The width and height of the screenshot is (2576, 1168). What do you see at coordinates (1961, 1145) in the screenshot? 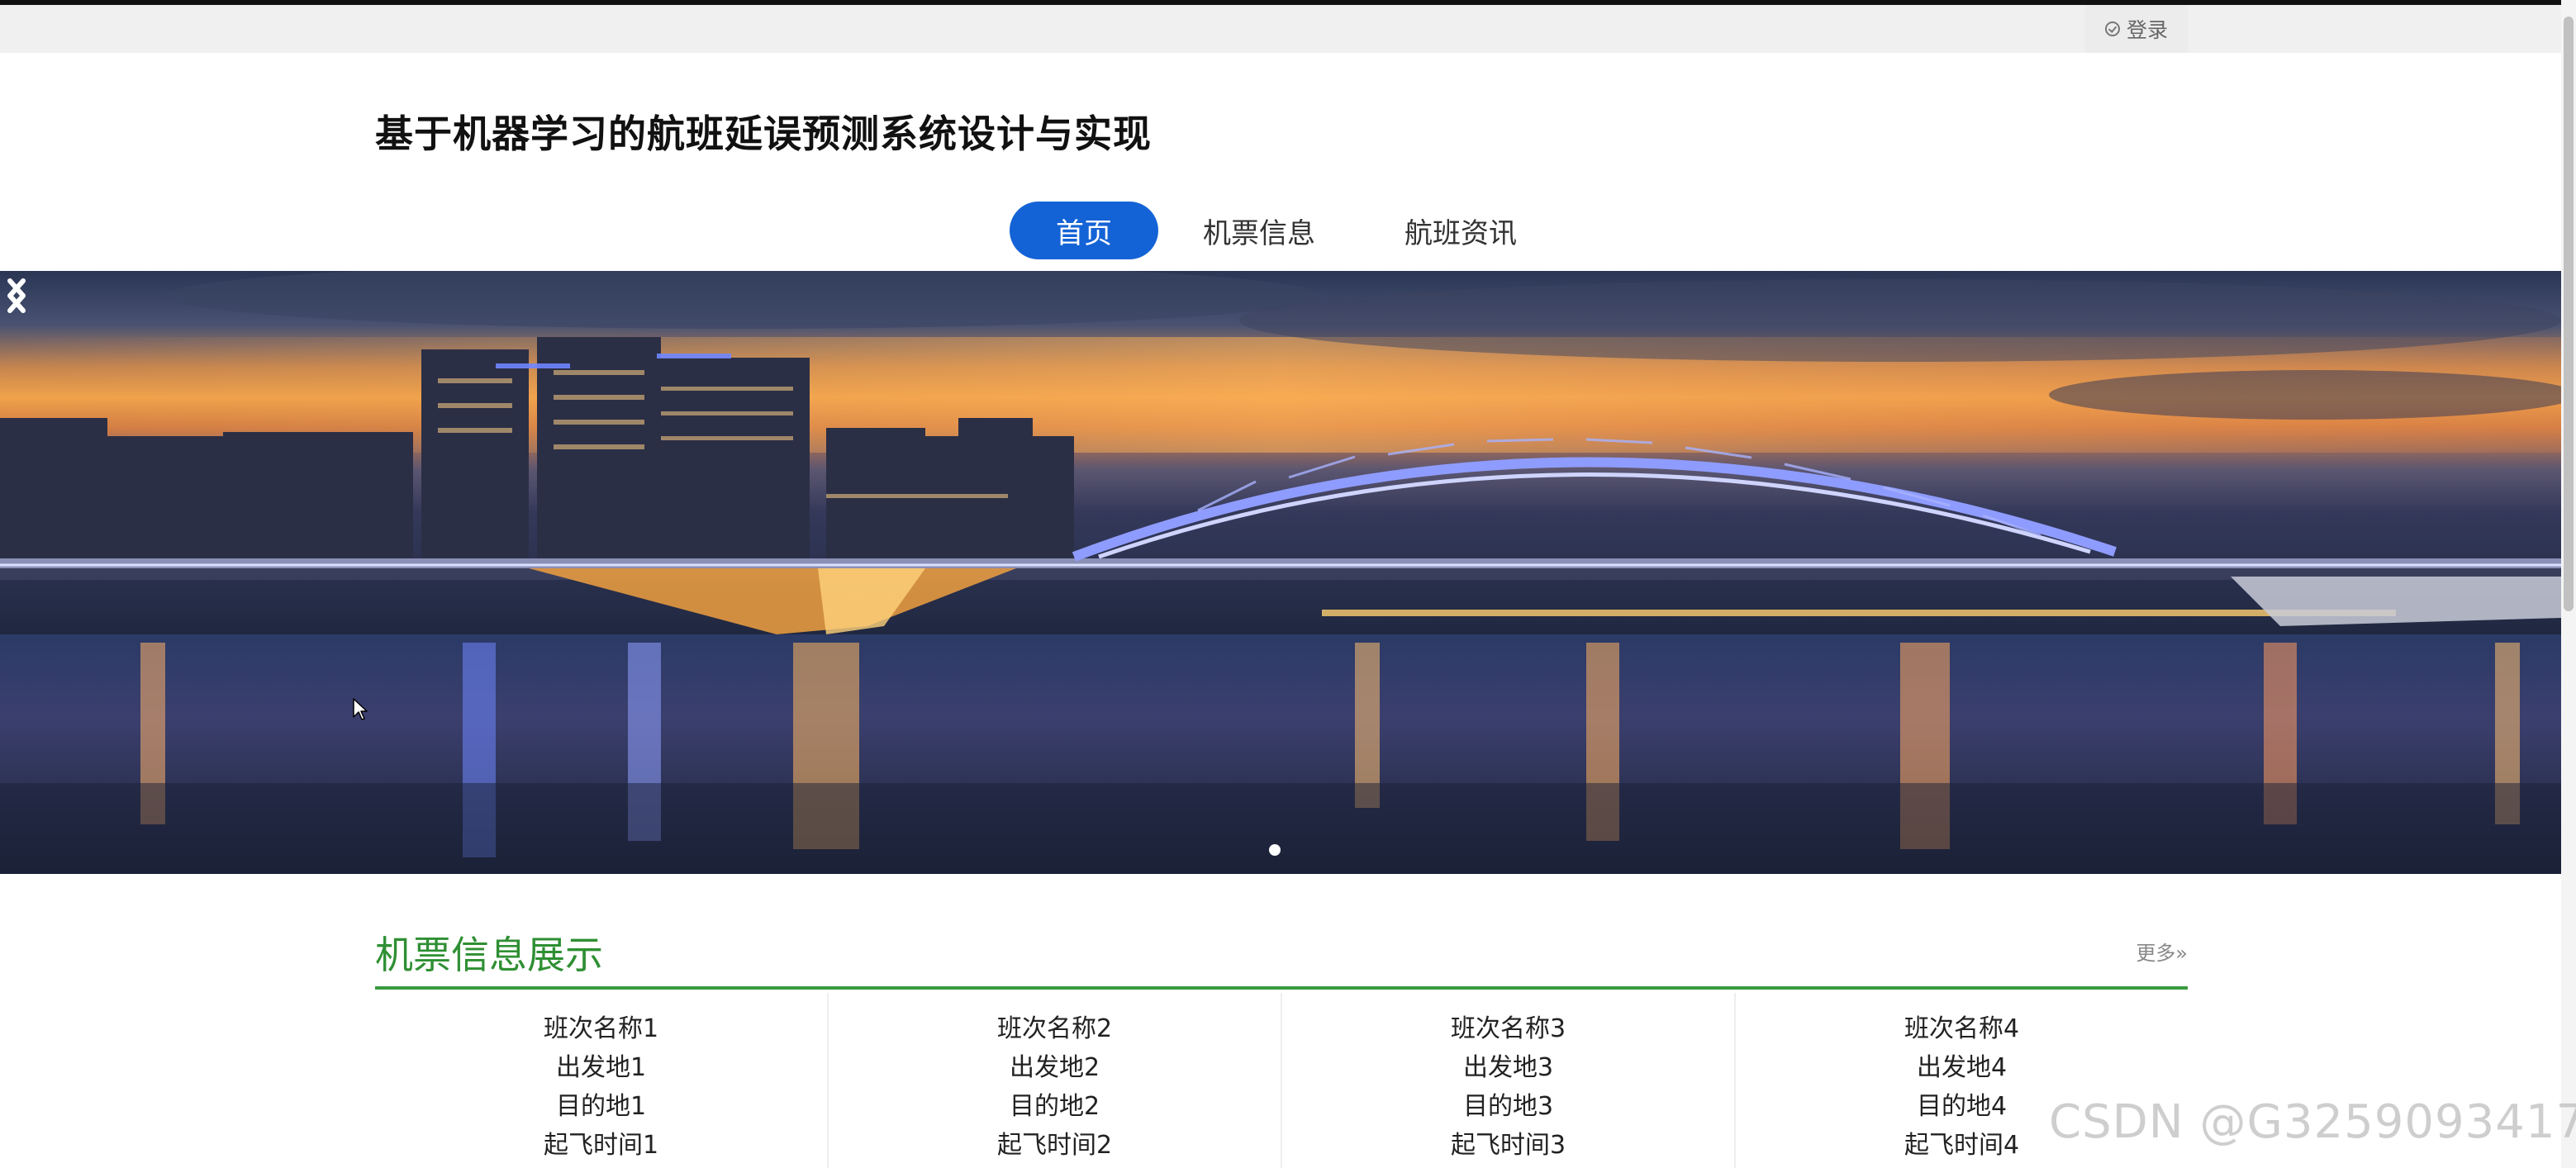
I see `card-departure: 起飞时间4` at bounding box center [1961, 1145].